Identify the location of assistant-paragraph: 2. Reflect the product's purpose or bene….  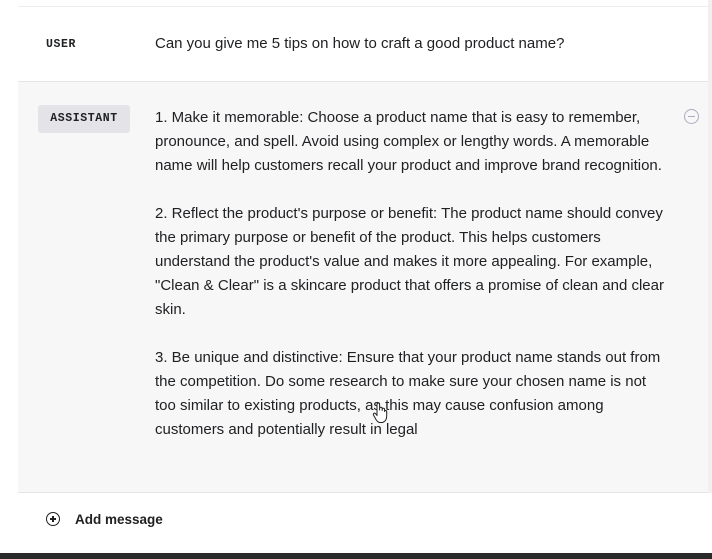
(409, 261).